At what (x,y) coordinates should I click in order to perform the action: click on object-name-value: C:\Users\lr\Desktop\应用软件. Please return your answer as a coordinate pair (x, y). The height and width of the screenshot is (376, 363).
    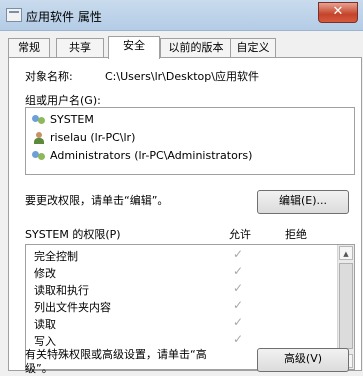
    Looking at the image, I should click on (182, 76).